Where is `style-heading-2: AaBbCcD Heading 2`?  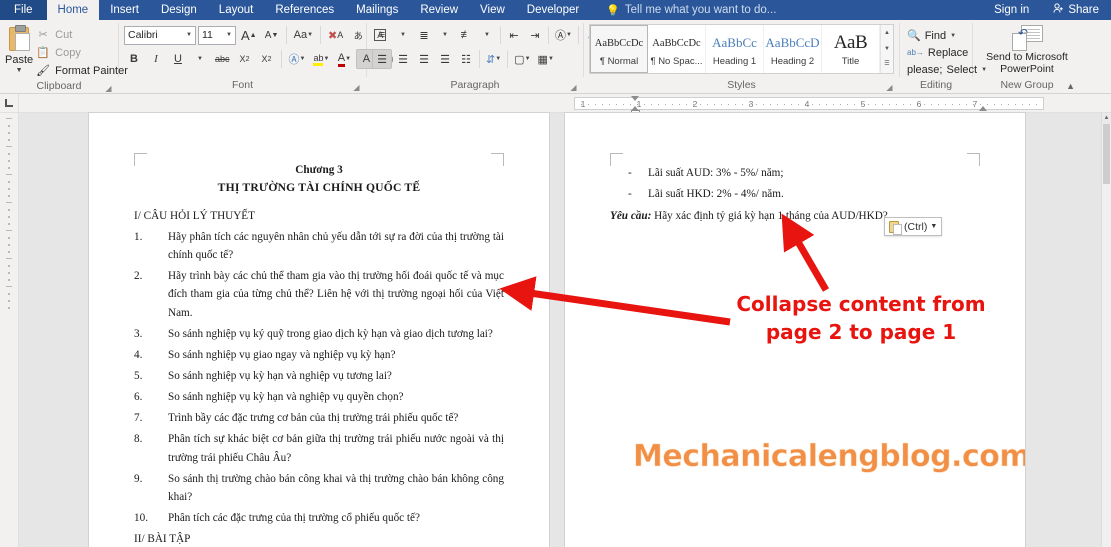 style-heading-2: AaBbCcD Heading 2 is located at coordinates (793, 49).